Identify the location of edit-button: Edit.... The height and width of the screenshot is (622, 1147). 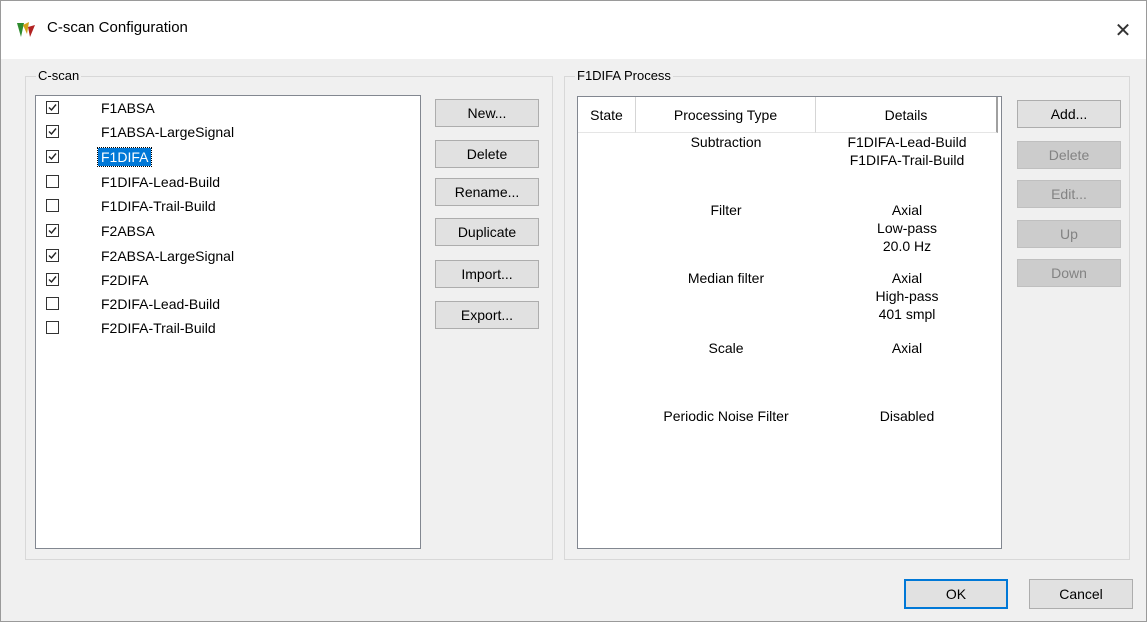
(1069, 194).